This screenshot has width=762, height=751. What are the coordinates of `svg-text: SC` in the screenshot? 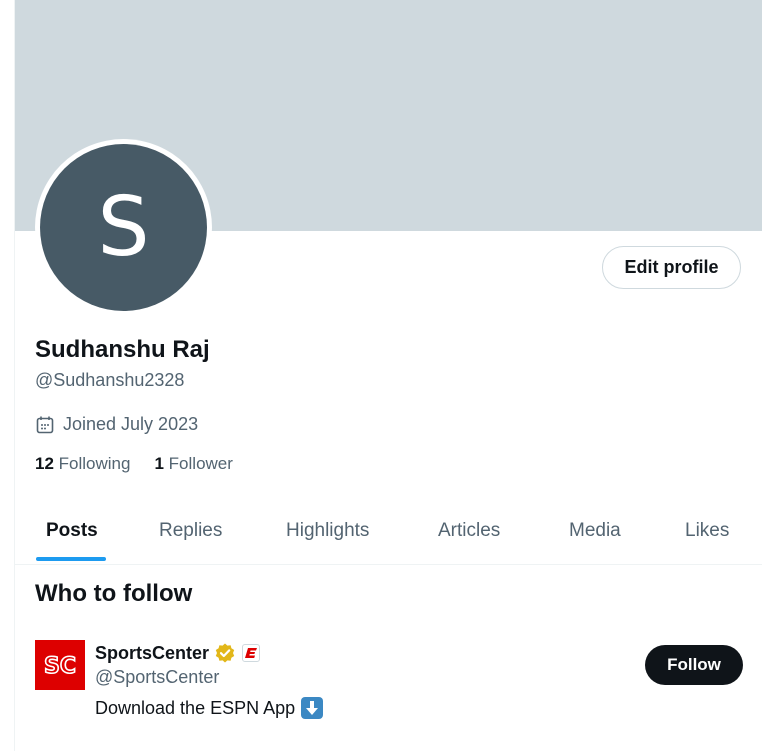 It's located at (60, 666).